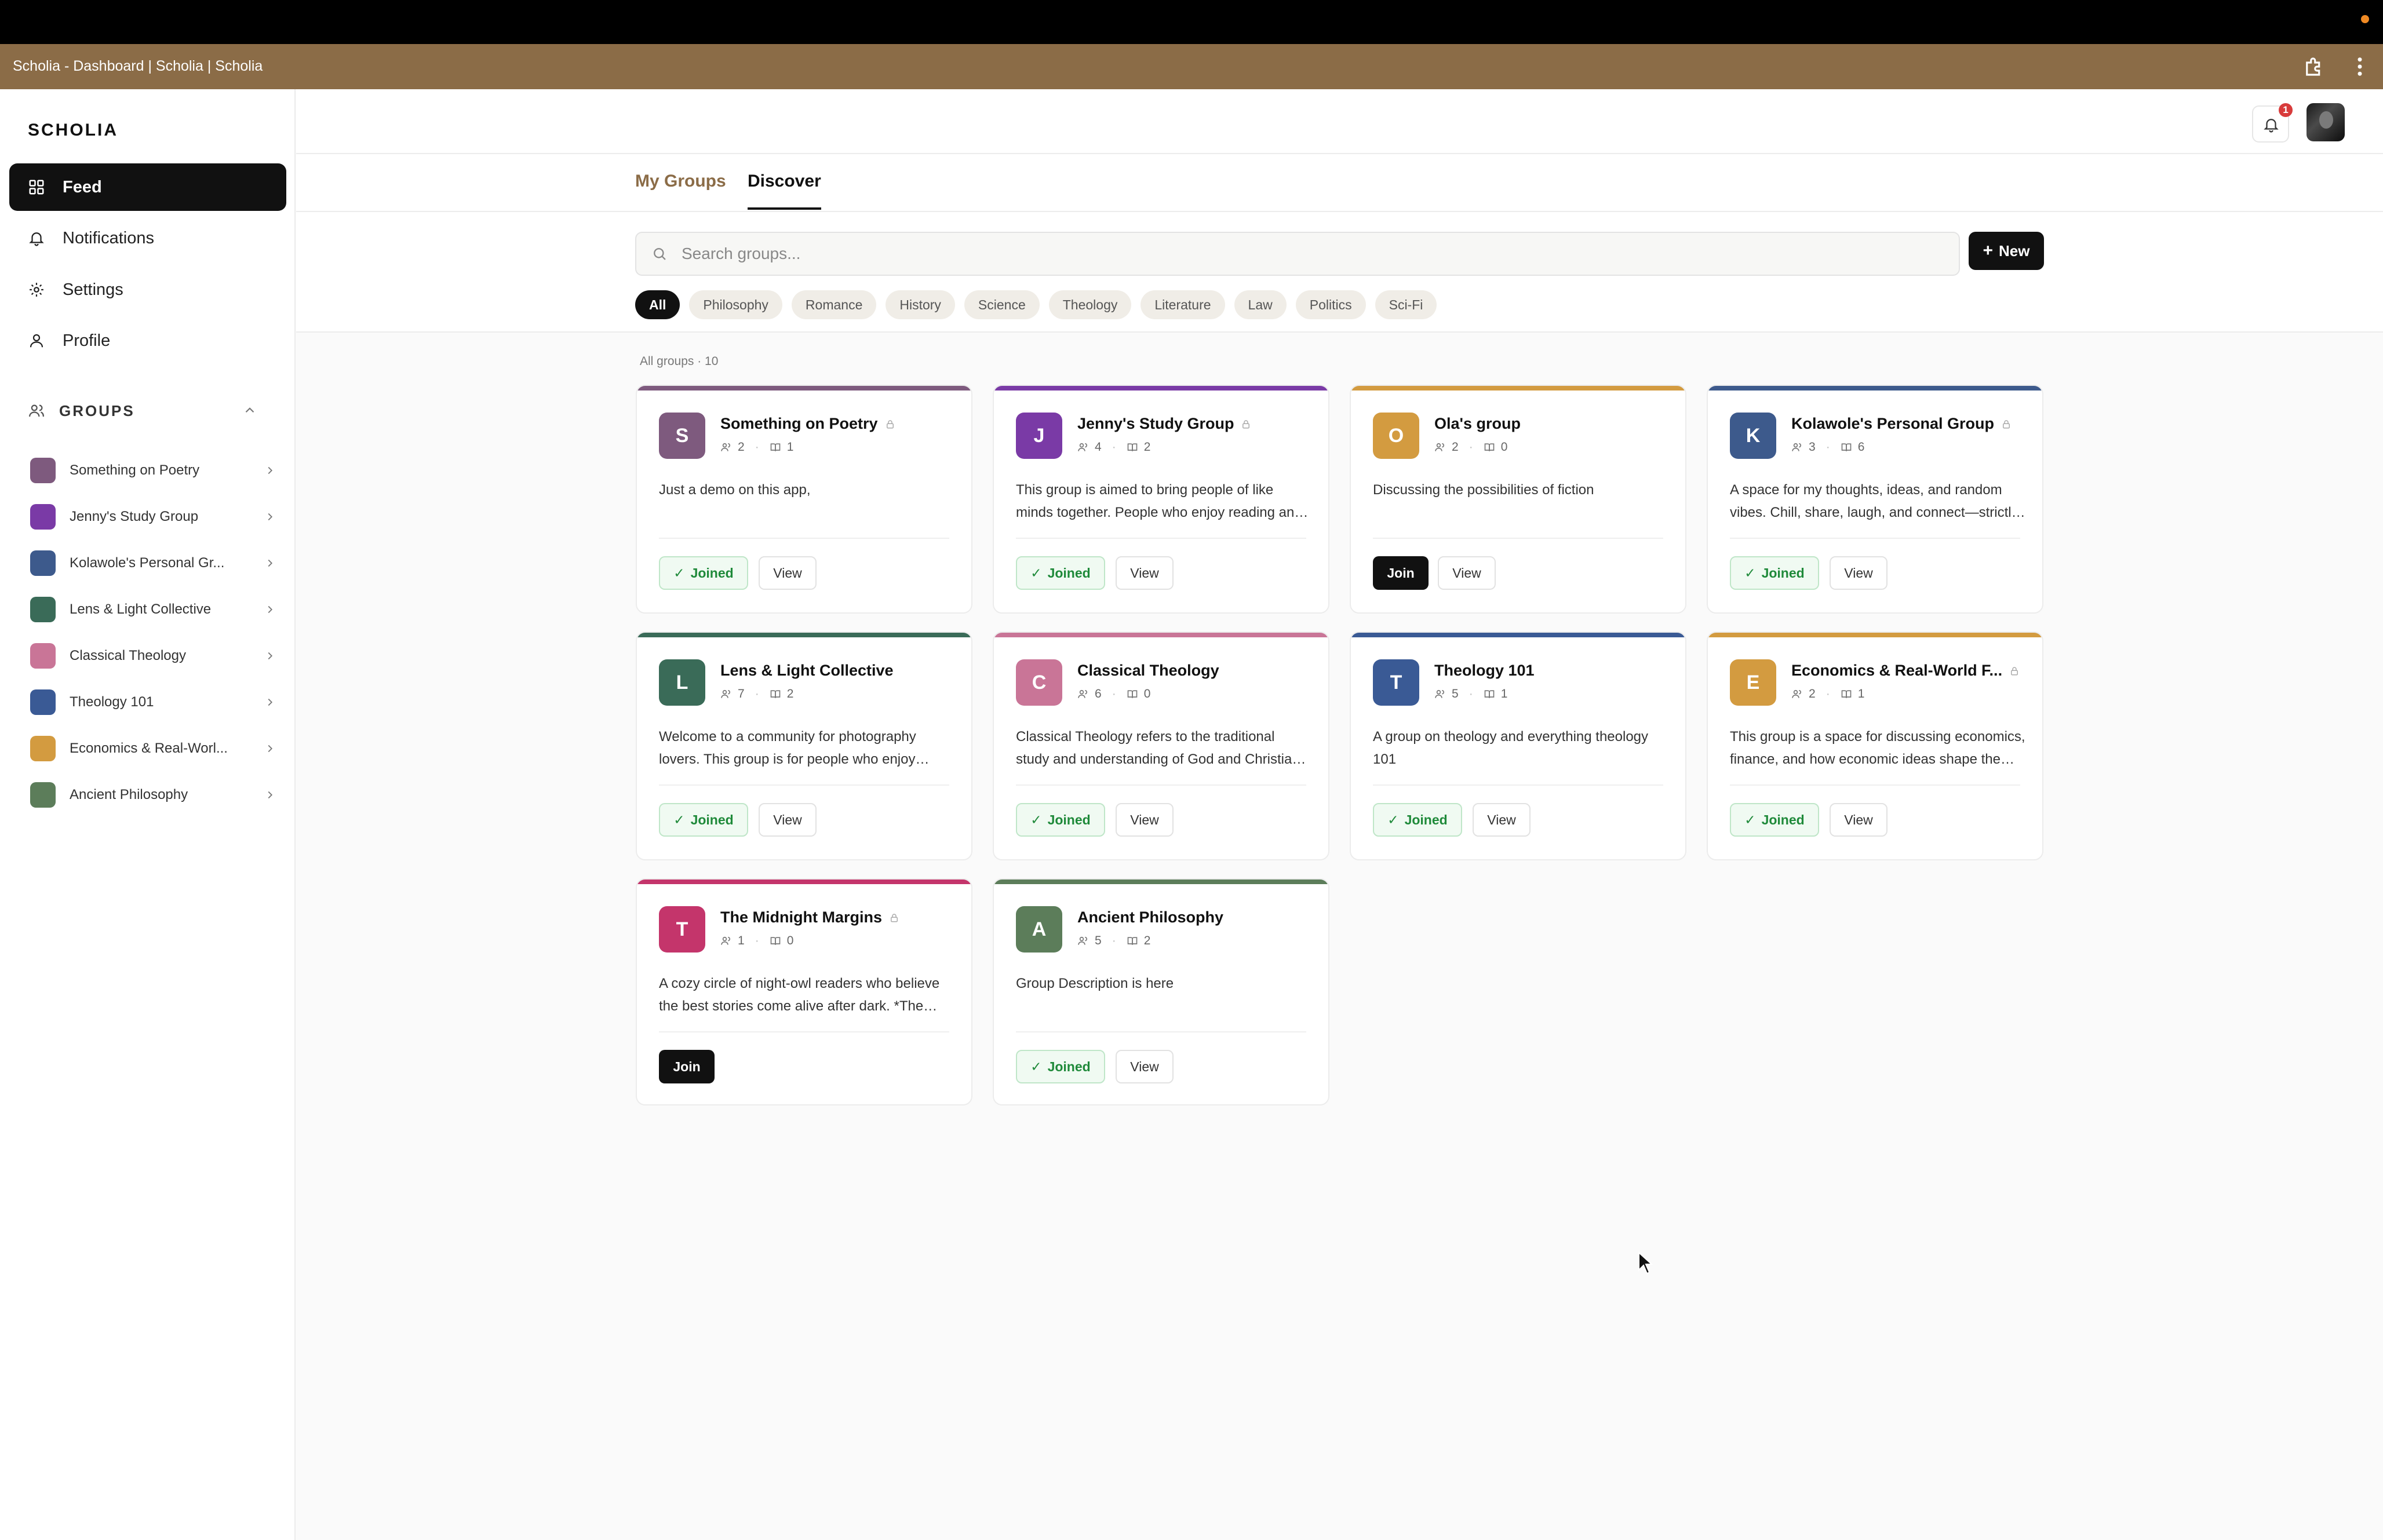  I want to click on tab-discover: Discover, so click(785, 190).